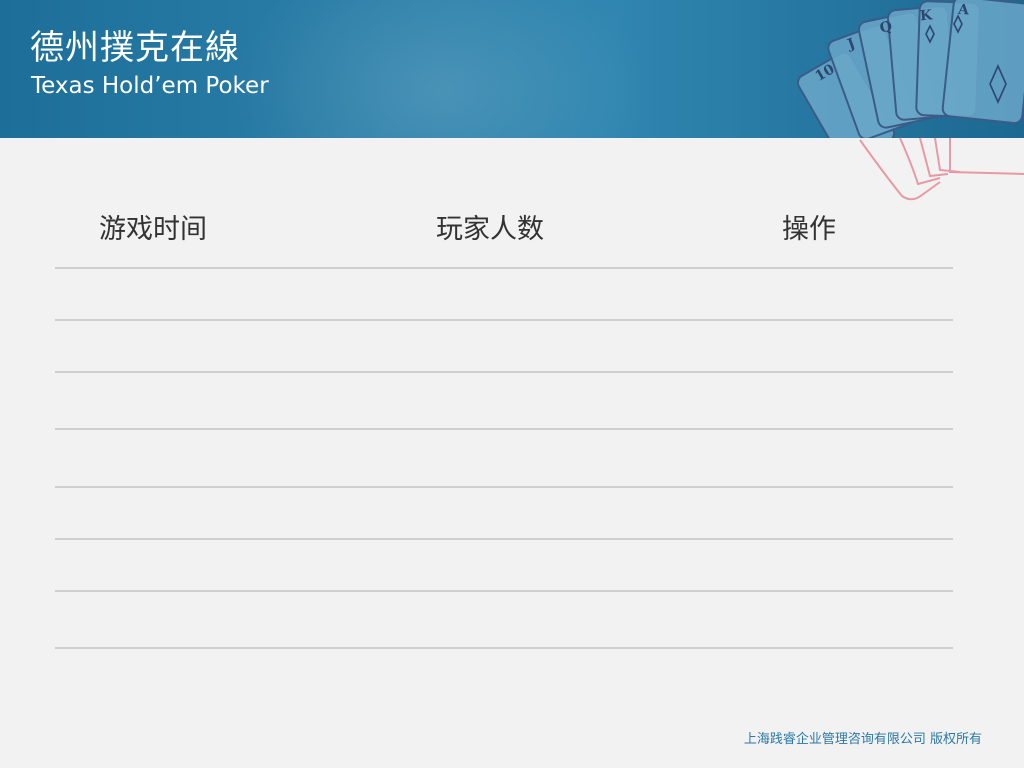  Describe the element at coordinates (809, 229) in the screenshot. I see `column-header-actions: 操作` at that location.